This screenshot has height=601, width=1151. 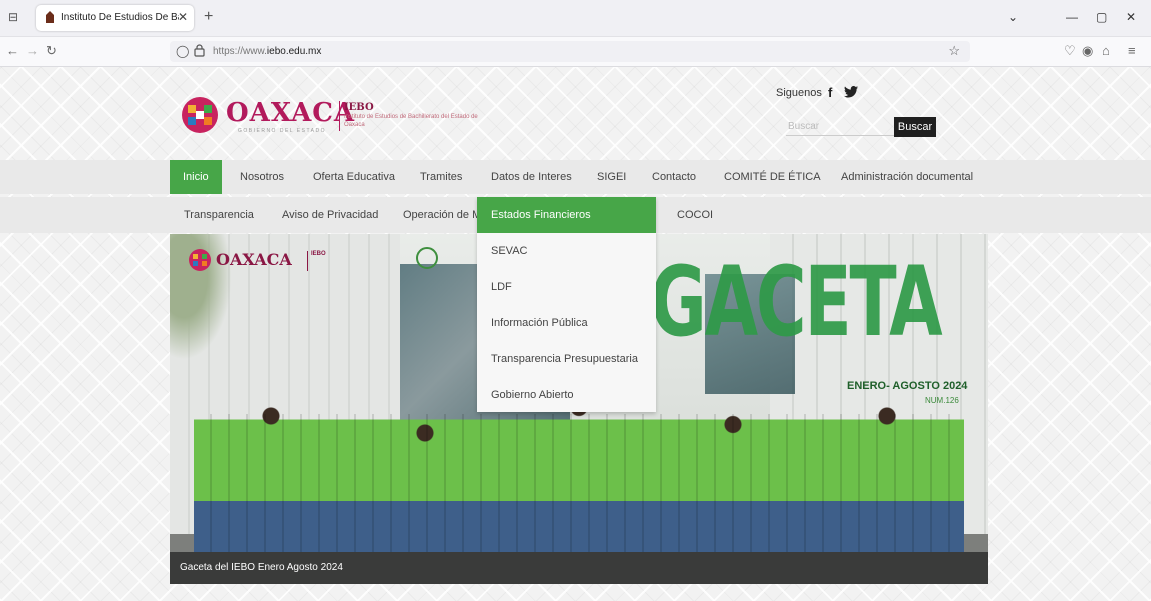 I want to click on hero-logo-text: OAXACA, so click(x=254, y=259).